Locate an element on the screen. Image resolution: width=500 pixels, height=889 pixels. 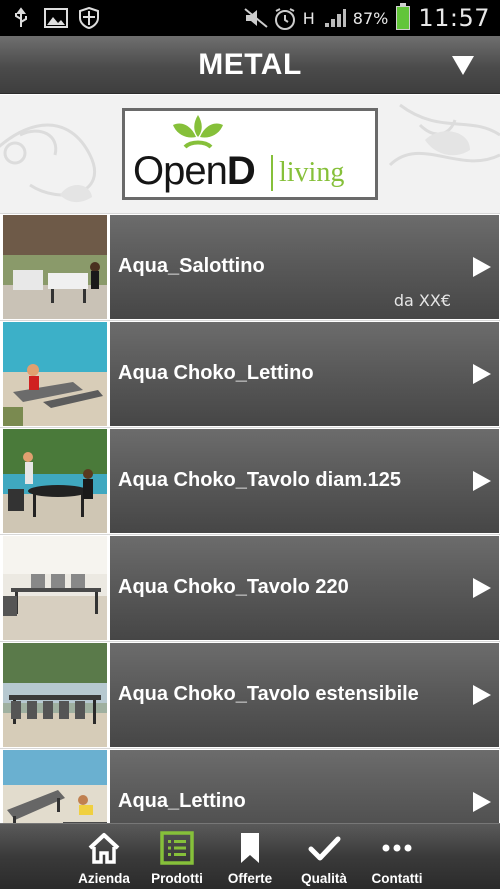
status-bar: H 87% 11:57 is located at coordinates (250, 18).